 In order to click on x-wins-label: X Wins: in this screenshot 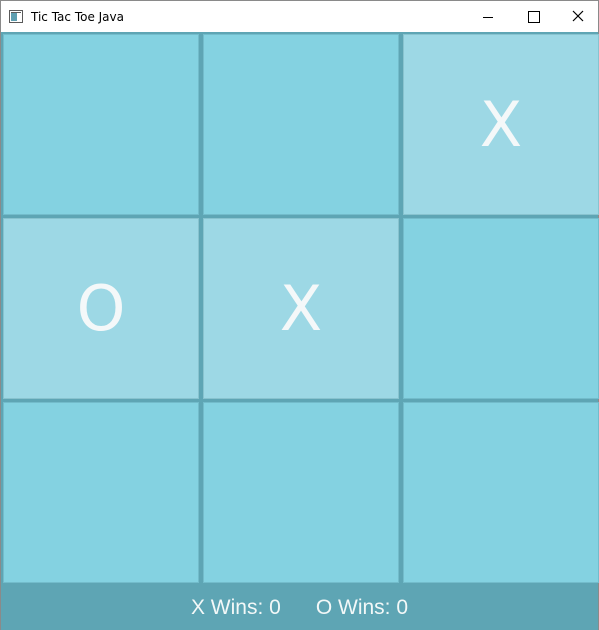, I will do `click(227, 607)`.